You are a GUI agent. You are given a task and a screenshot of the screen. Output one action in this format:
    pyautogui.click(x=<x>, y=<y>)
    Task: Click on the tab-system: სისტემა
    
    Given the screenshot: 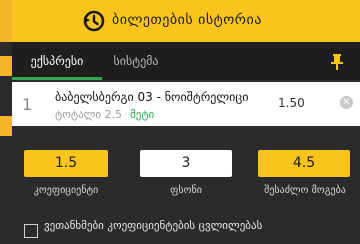 What is the action you would take?
    pyautogui.click(x=136, y=61)
    